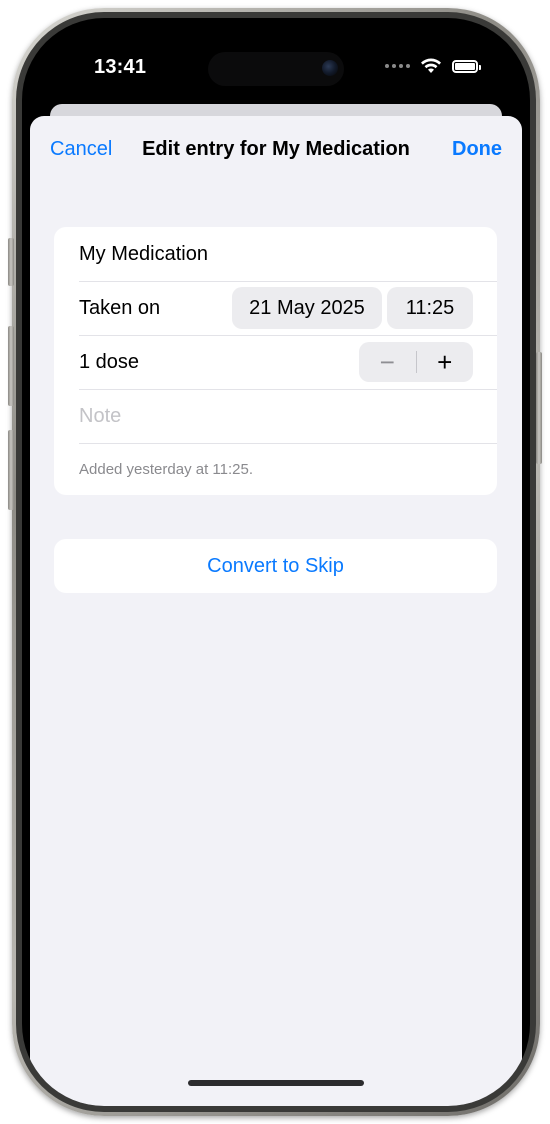 The width and height of the screenshot is (550, 1124). I want to click on page-title: Edit entry for My Medication, so click(276, 149).